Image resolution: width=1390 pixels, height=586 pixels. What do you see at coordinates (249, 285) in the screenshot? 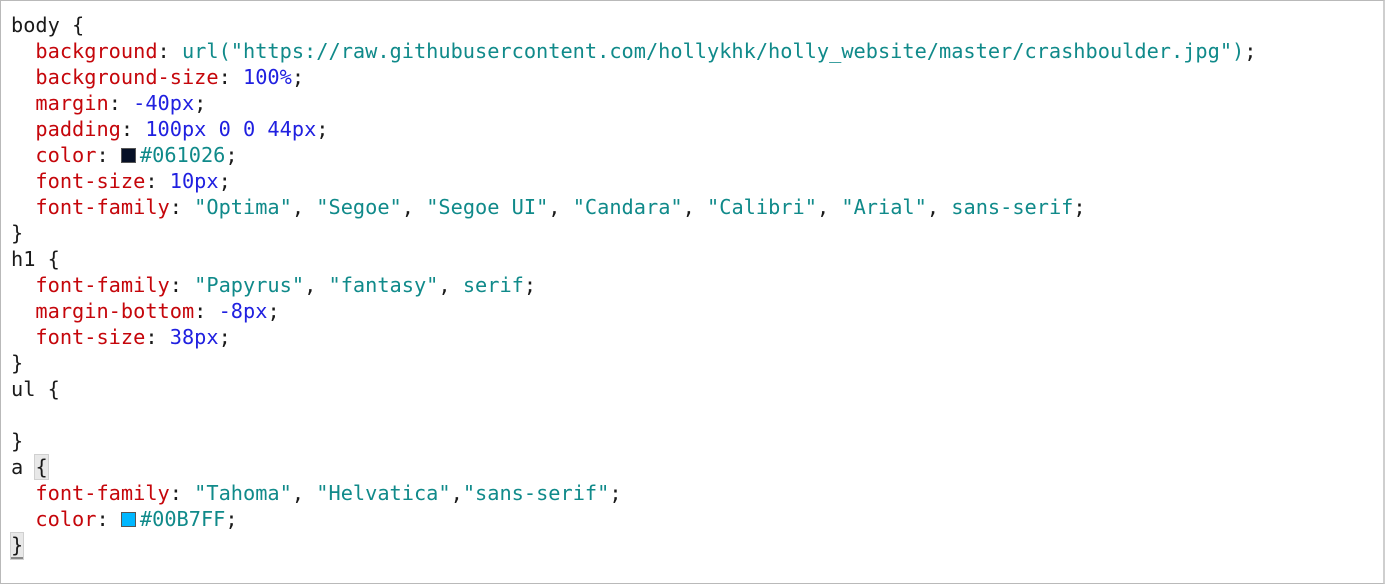
I see `string-value: "Papyrus"` at bounding box center [249, 285].